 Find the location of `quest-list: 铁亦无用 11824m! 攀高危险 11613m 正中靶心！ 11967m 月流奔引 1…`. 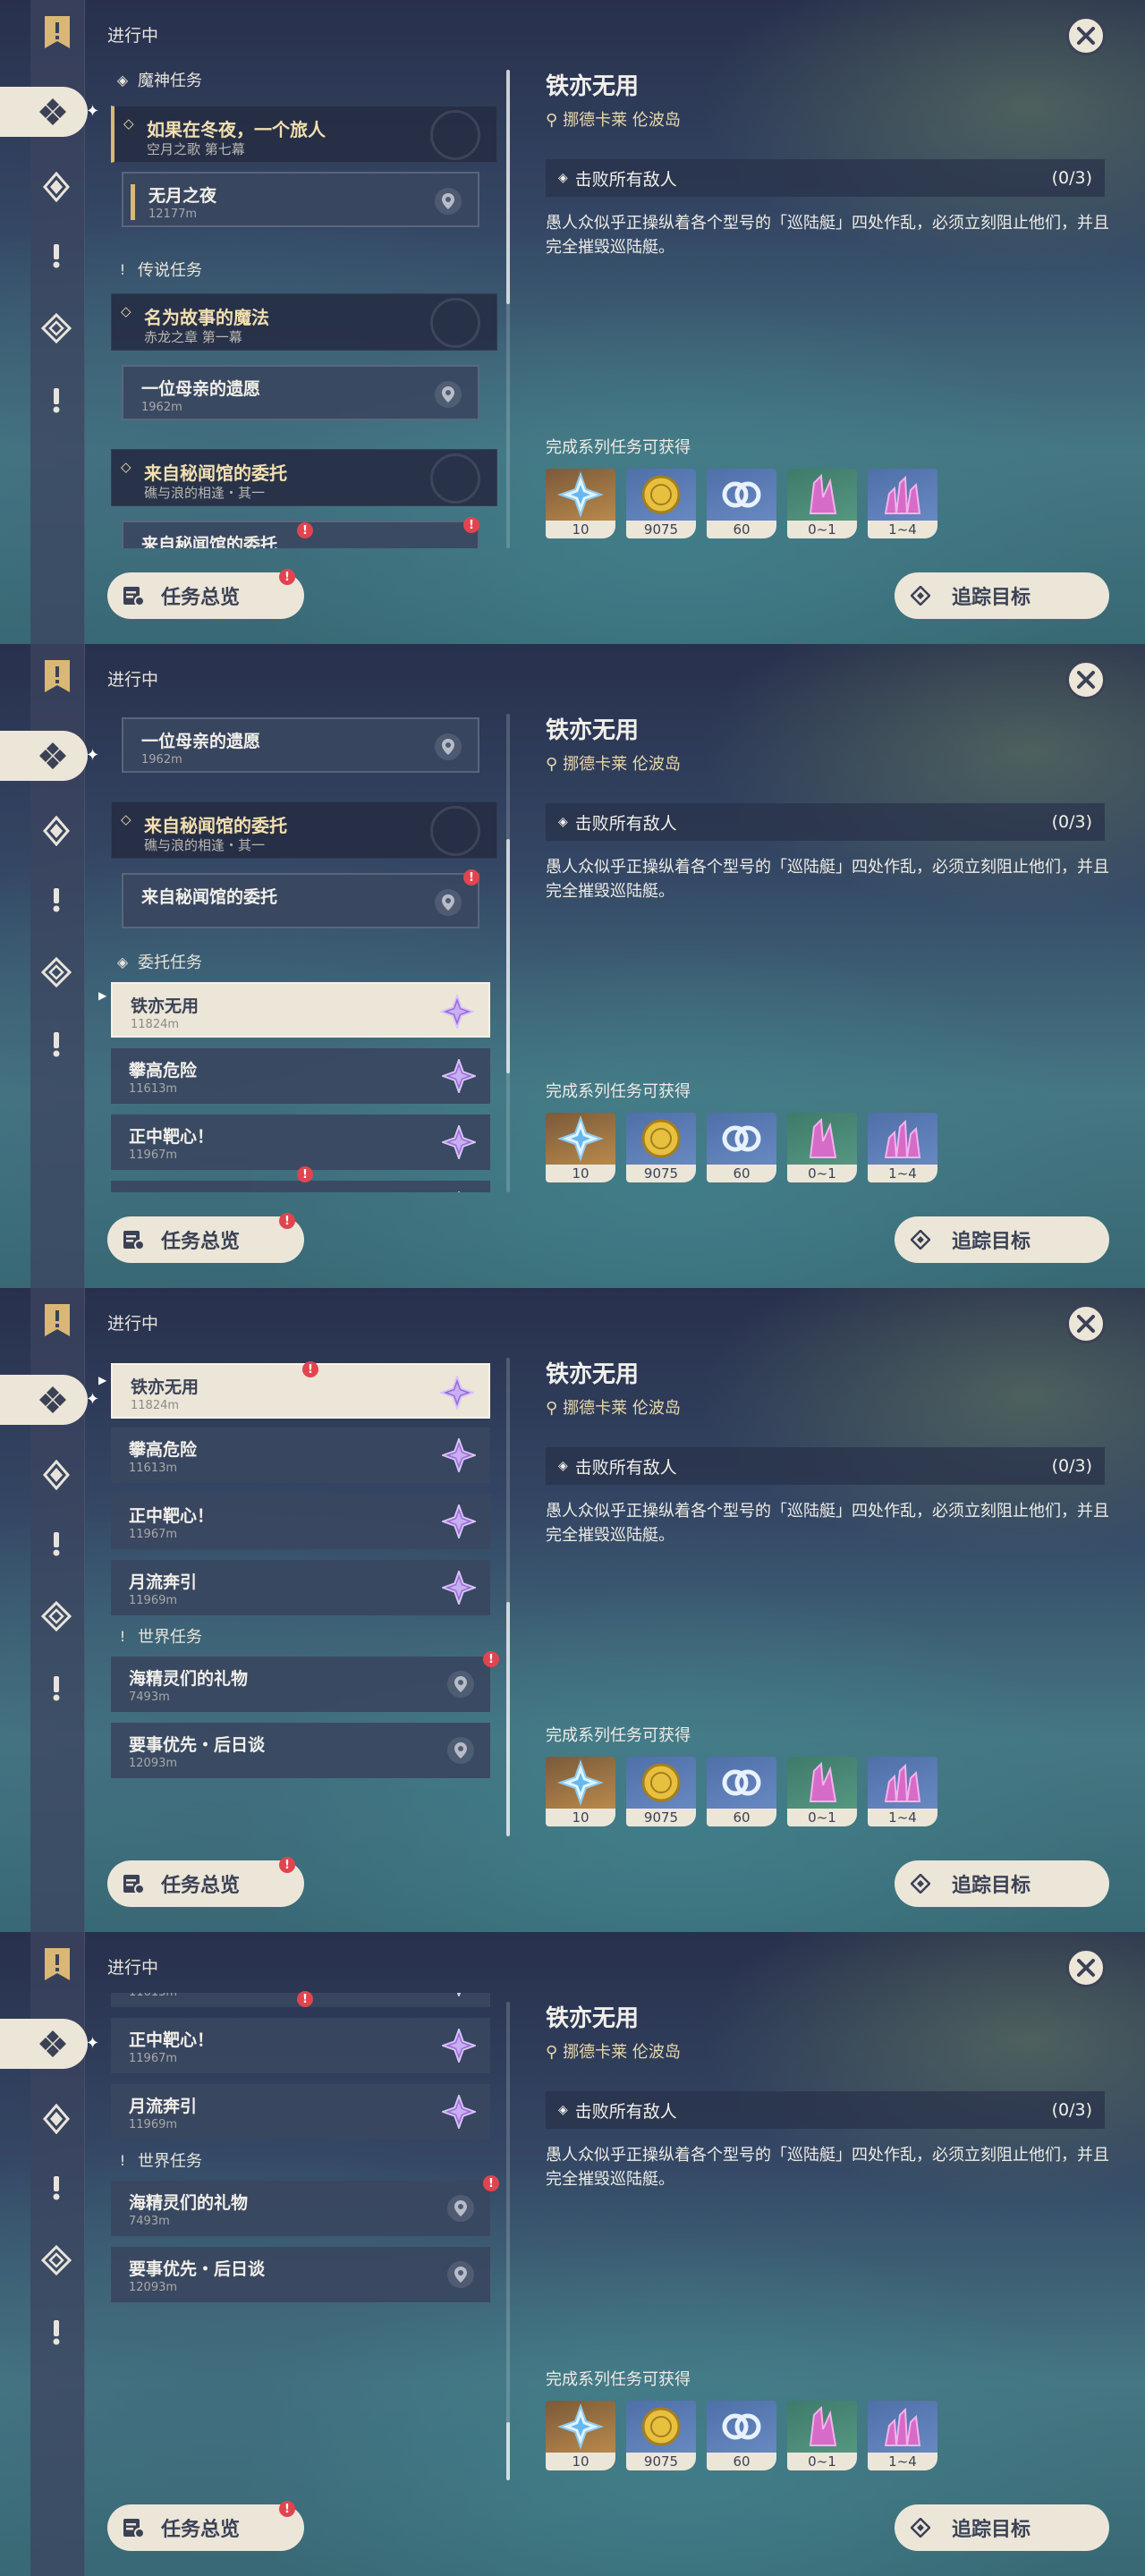

quest-list: 铁亦无用 11824m! 攀高危险 11613m 正中靶心！ 11967m 月流奔引 1… is located at coordinates (304, 1592).